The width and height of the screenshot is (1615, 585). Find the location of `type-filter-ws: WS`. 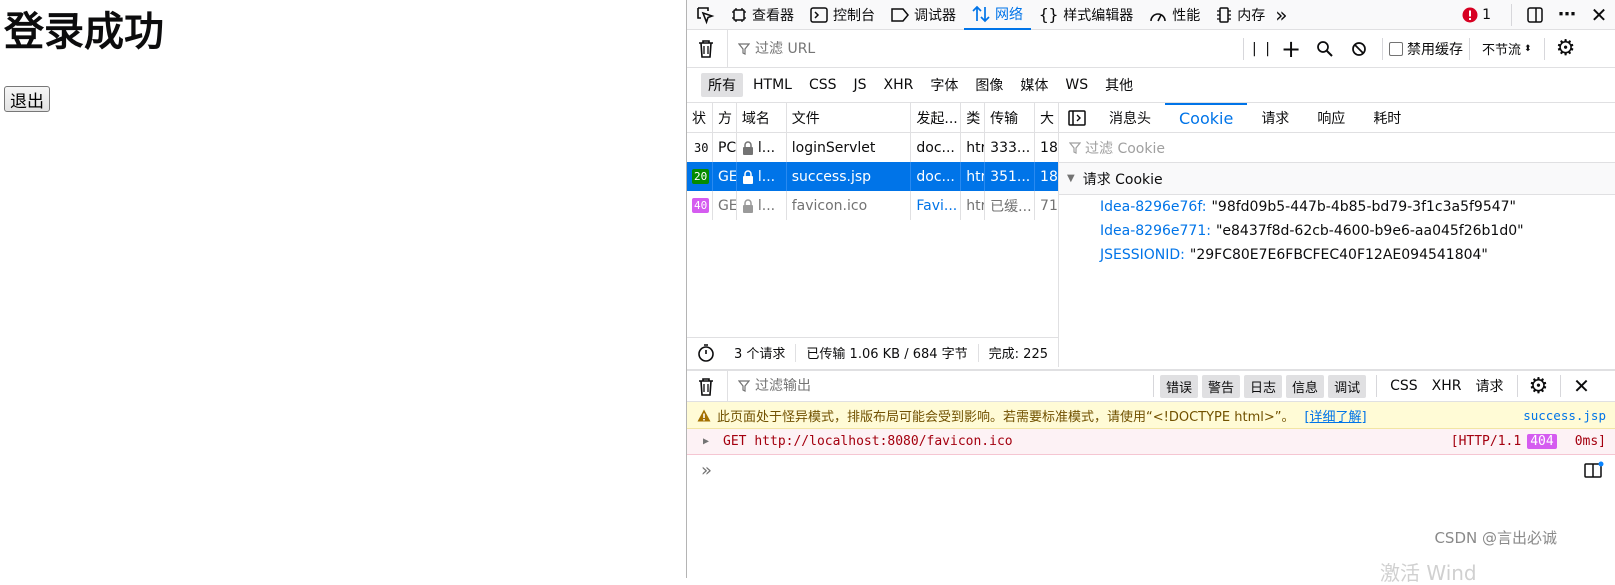

type-filter-ws: WS is located at coordinates (1076, 85).